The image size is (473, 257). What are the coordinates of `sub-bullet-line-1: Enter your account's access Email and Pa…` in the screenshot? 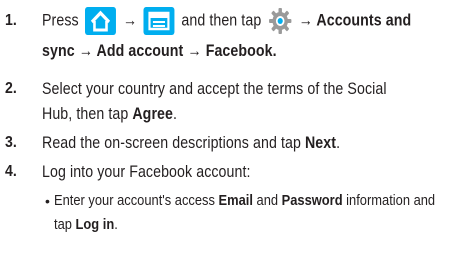 It's located at (245, 200).